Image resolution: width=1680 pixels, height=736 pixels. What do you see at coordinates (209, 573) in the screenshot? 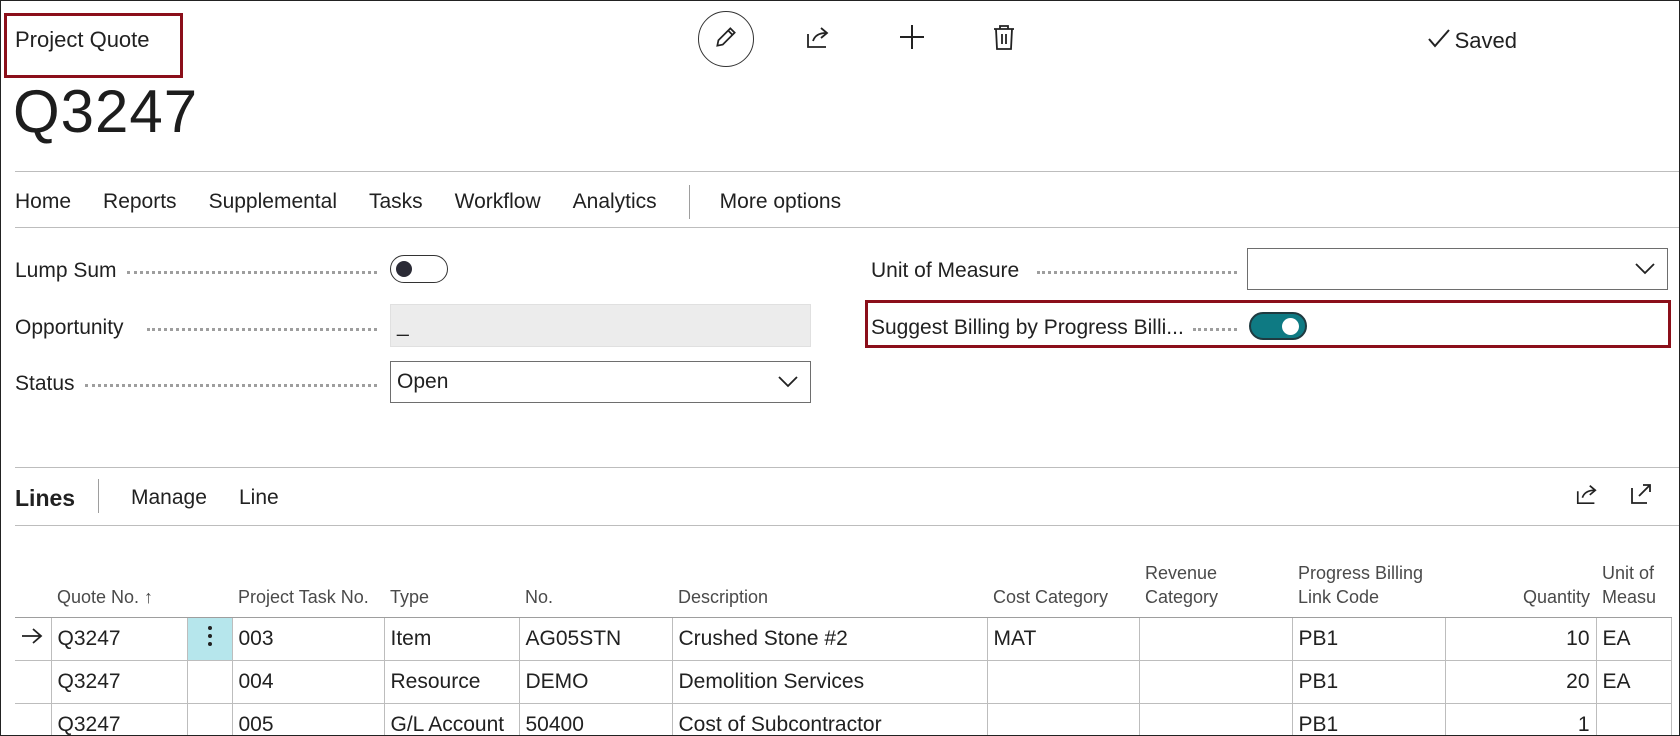
I see `col-menu` at bounding box center [209, 573].